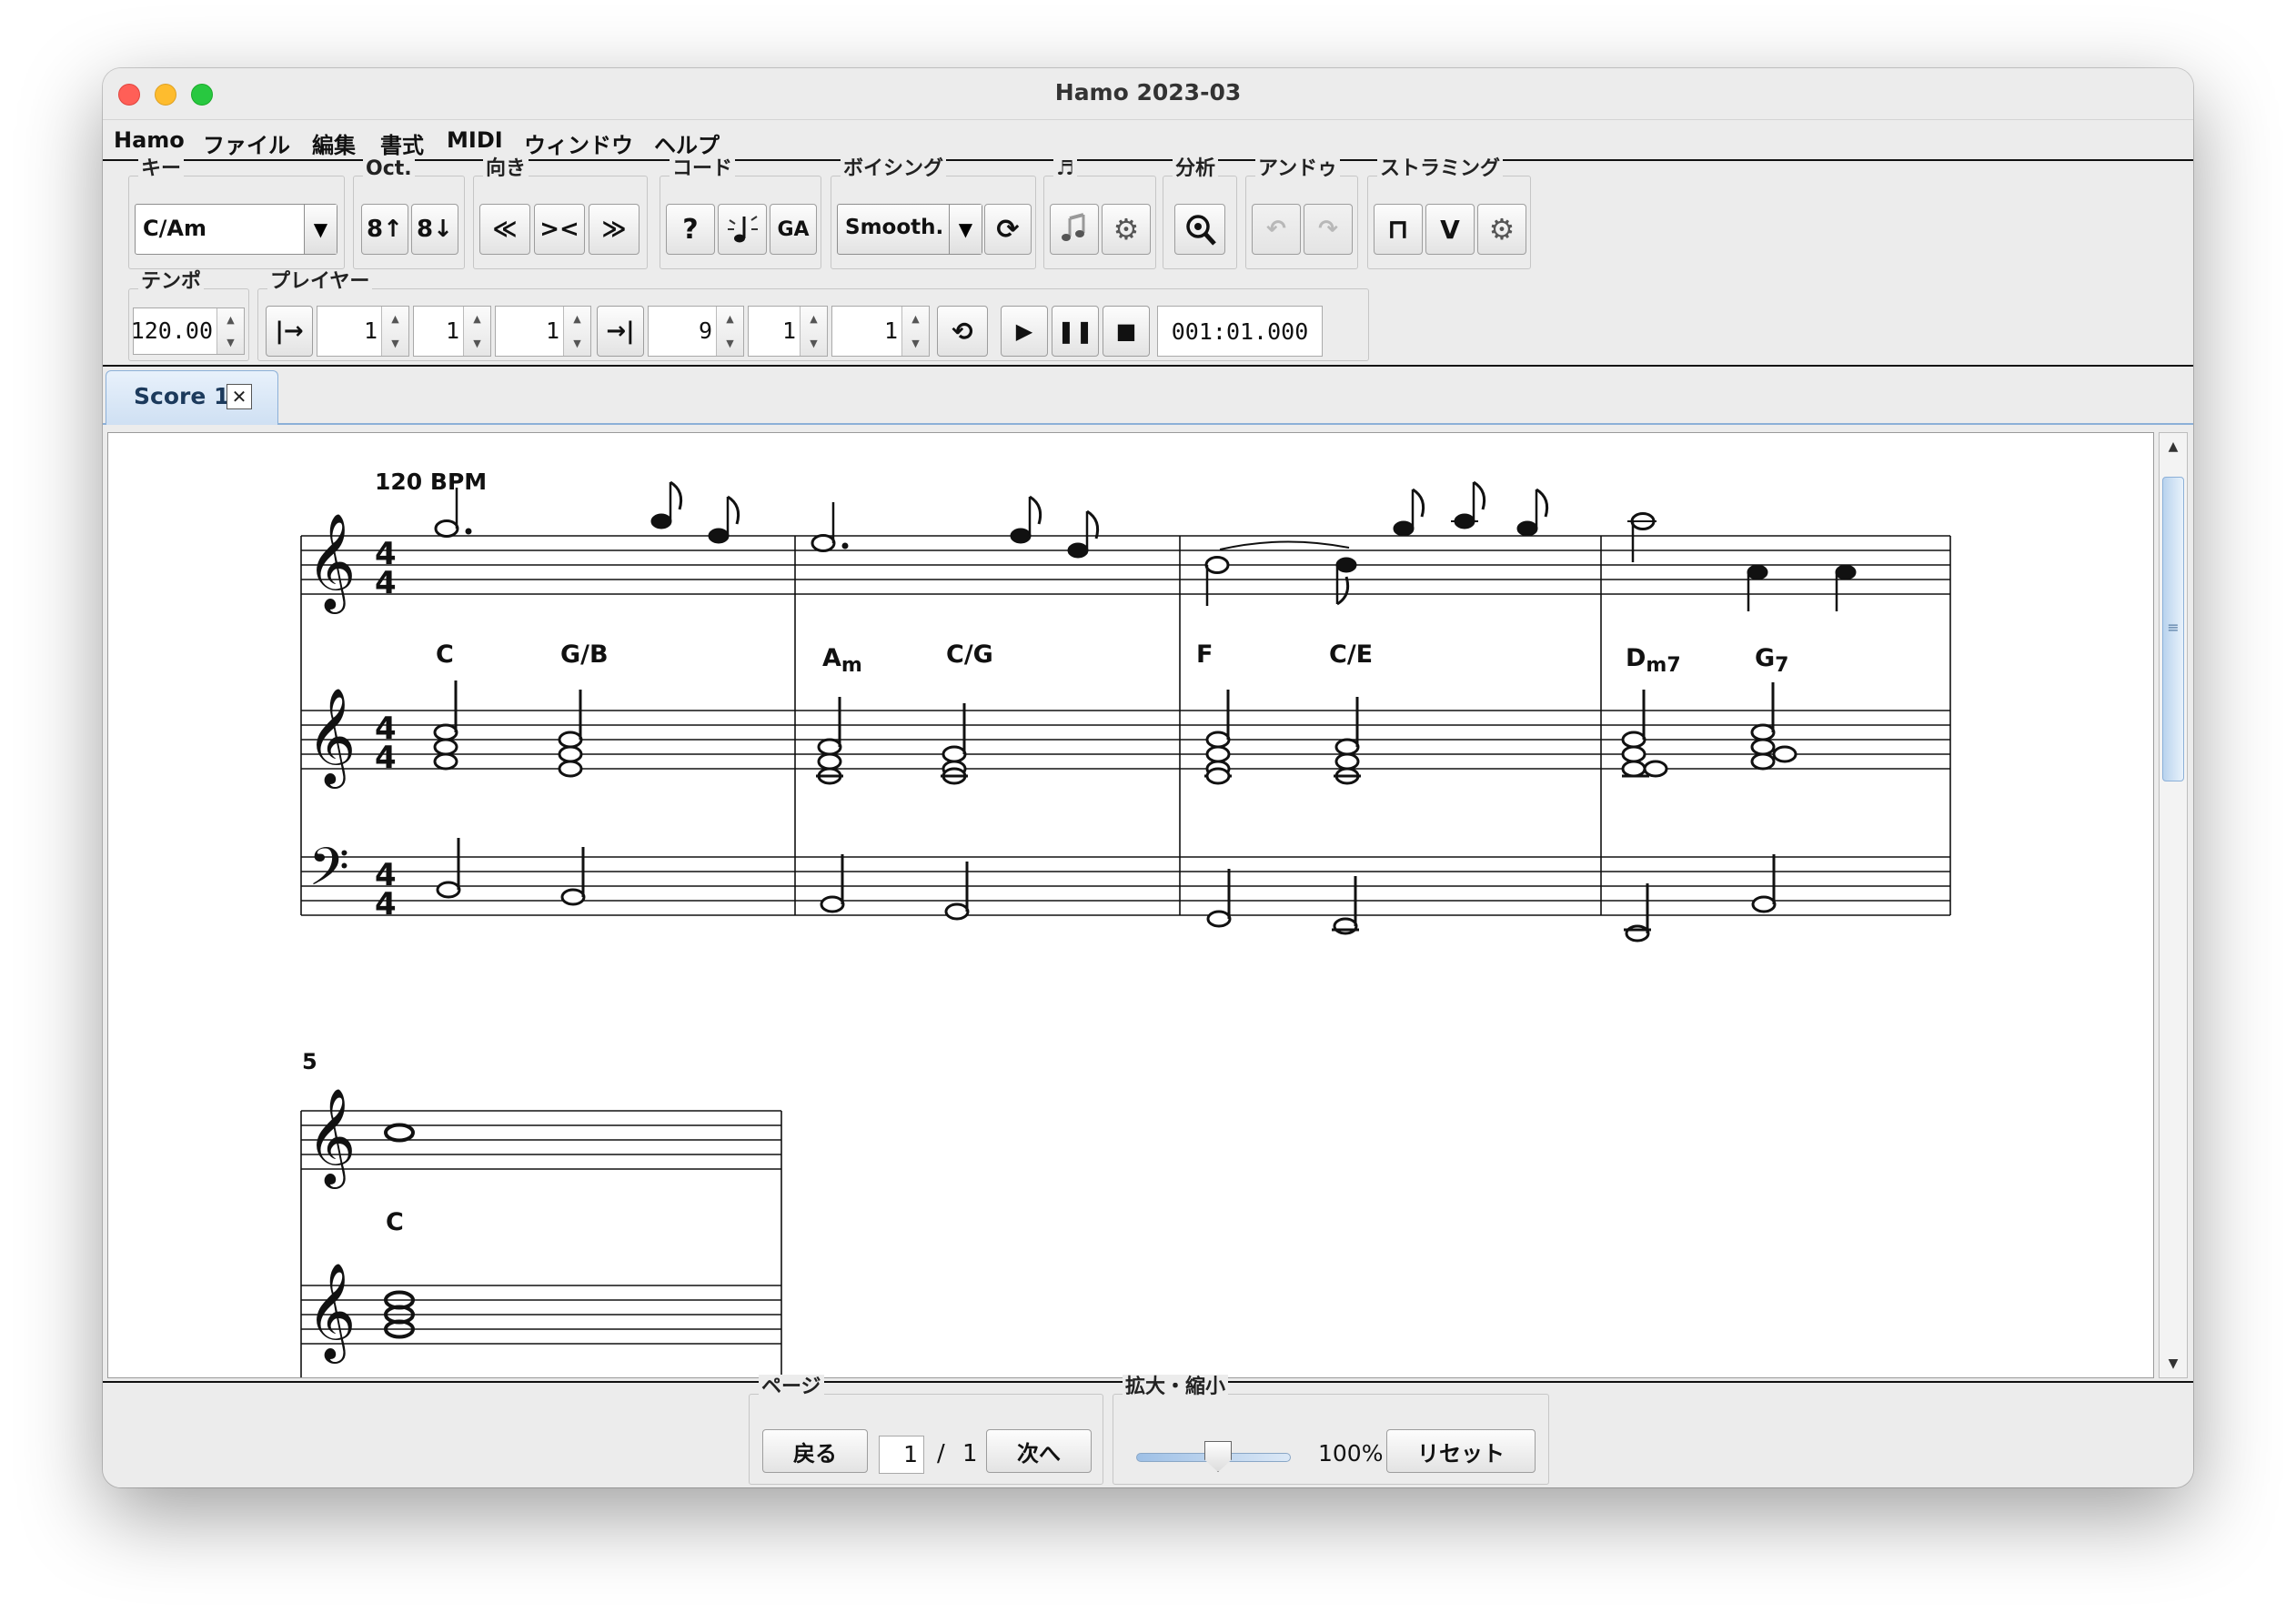 The height and width of the screenshot is (1623, 2296). What do you see at coordinates (2173, 629) in the screenshot?
I see `scroll-thumb: ≡` at bounding box center [2173, 629].